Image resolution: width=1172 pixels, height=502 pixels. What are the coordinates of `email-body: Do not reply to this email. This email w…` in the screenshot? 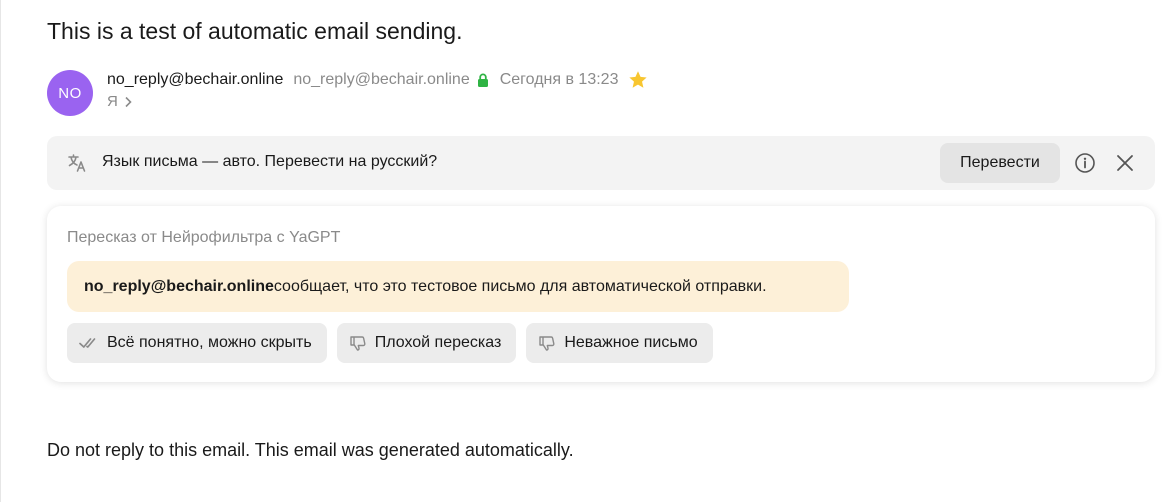 It's located at (310, 450).